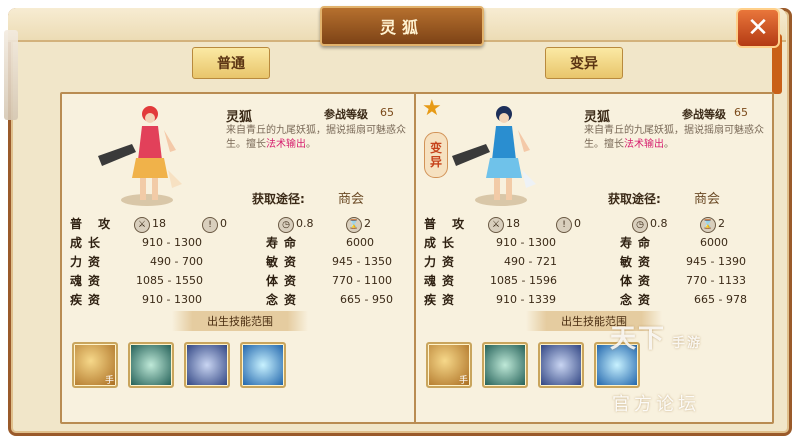 The width and height of the screenshot is (800, 438). What do you see at coordinates (402, 26) in the screenshot?
I see `window-title: 灵狐` at bounding box center [402, 26].